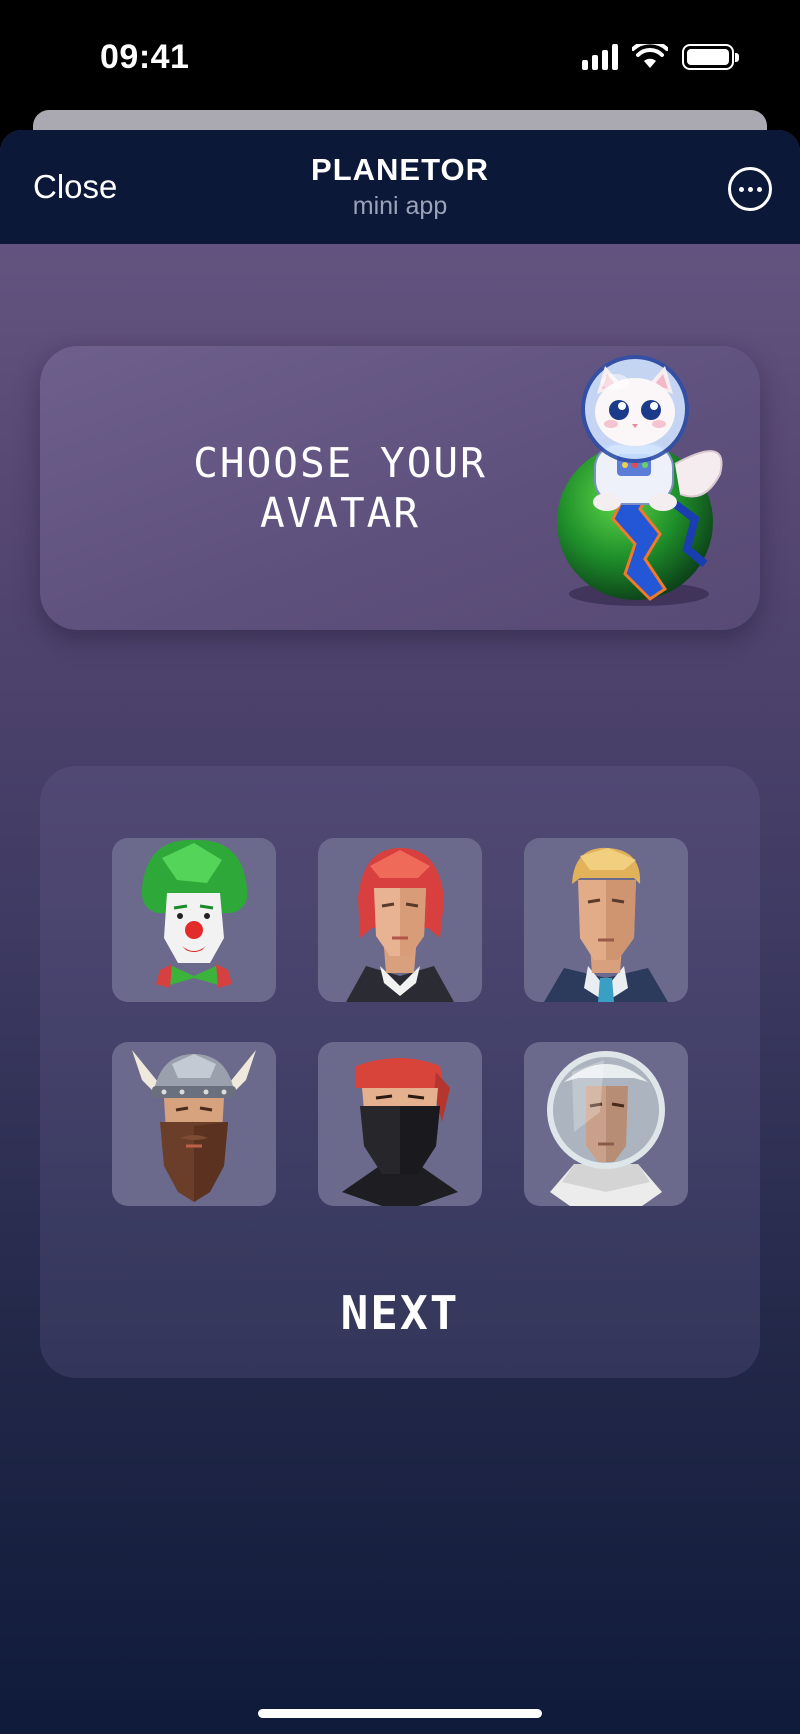  Describe the element at coordinates (400, 206) in the screenshot. I see `app-subtitle: mini app` at that location.